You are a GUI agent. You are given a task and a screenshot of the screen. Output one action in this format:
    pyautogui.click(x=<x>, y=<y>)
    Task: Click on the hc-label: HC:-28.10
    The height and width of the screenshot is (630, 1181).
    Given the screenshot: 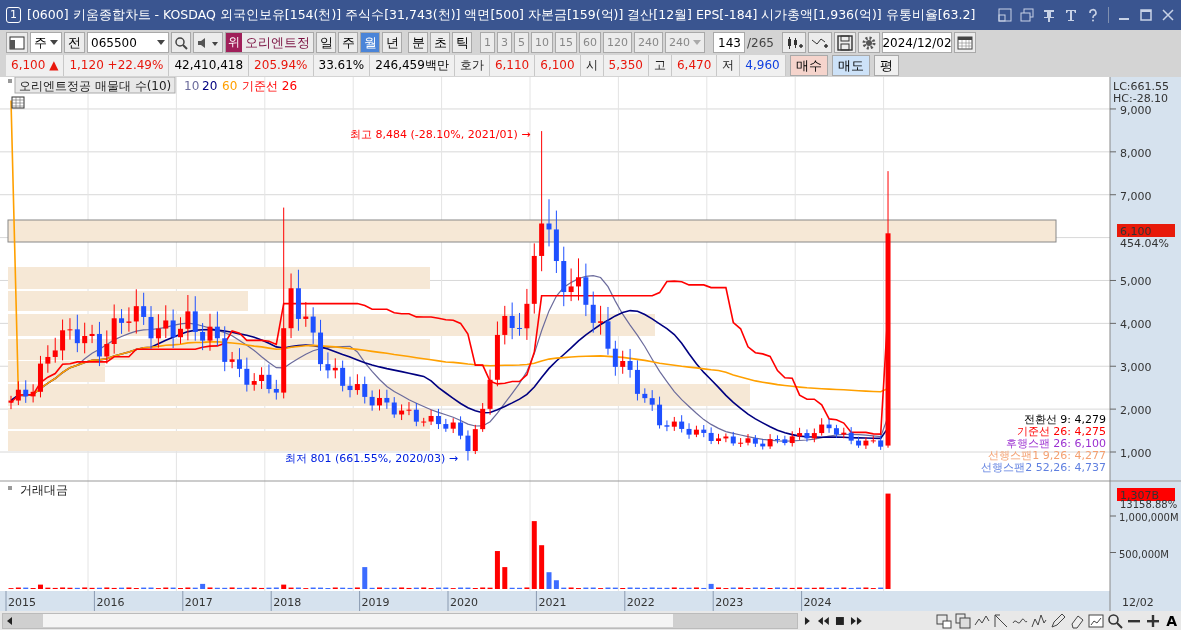 What is the action you would take?
    pyautogui.click(x=1141, y=98)
    